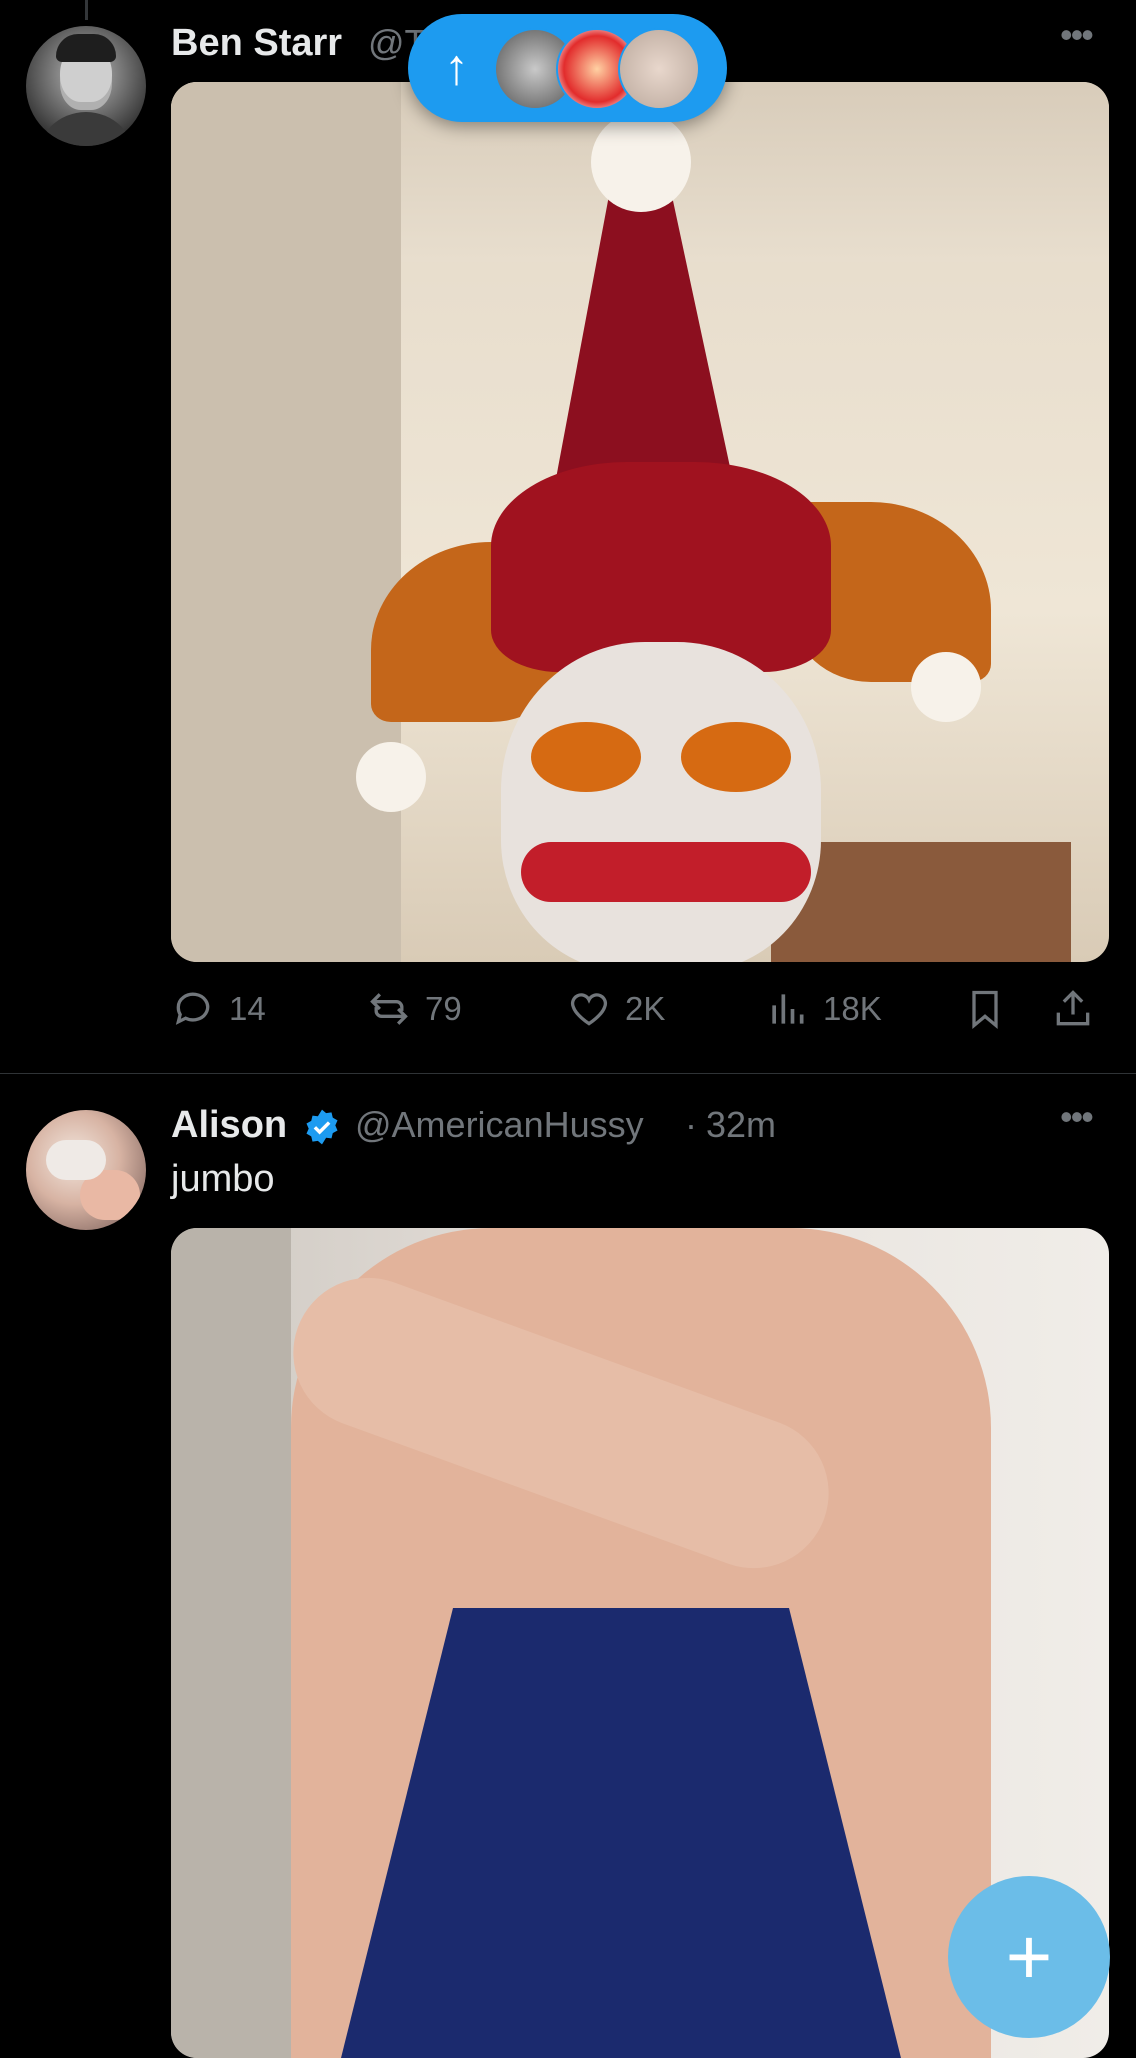 Image resolution: width=1136 pixels, height=2058 pixels. I want to click on views-chart-icon, so click(788, 1009).